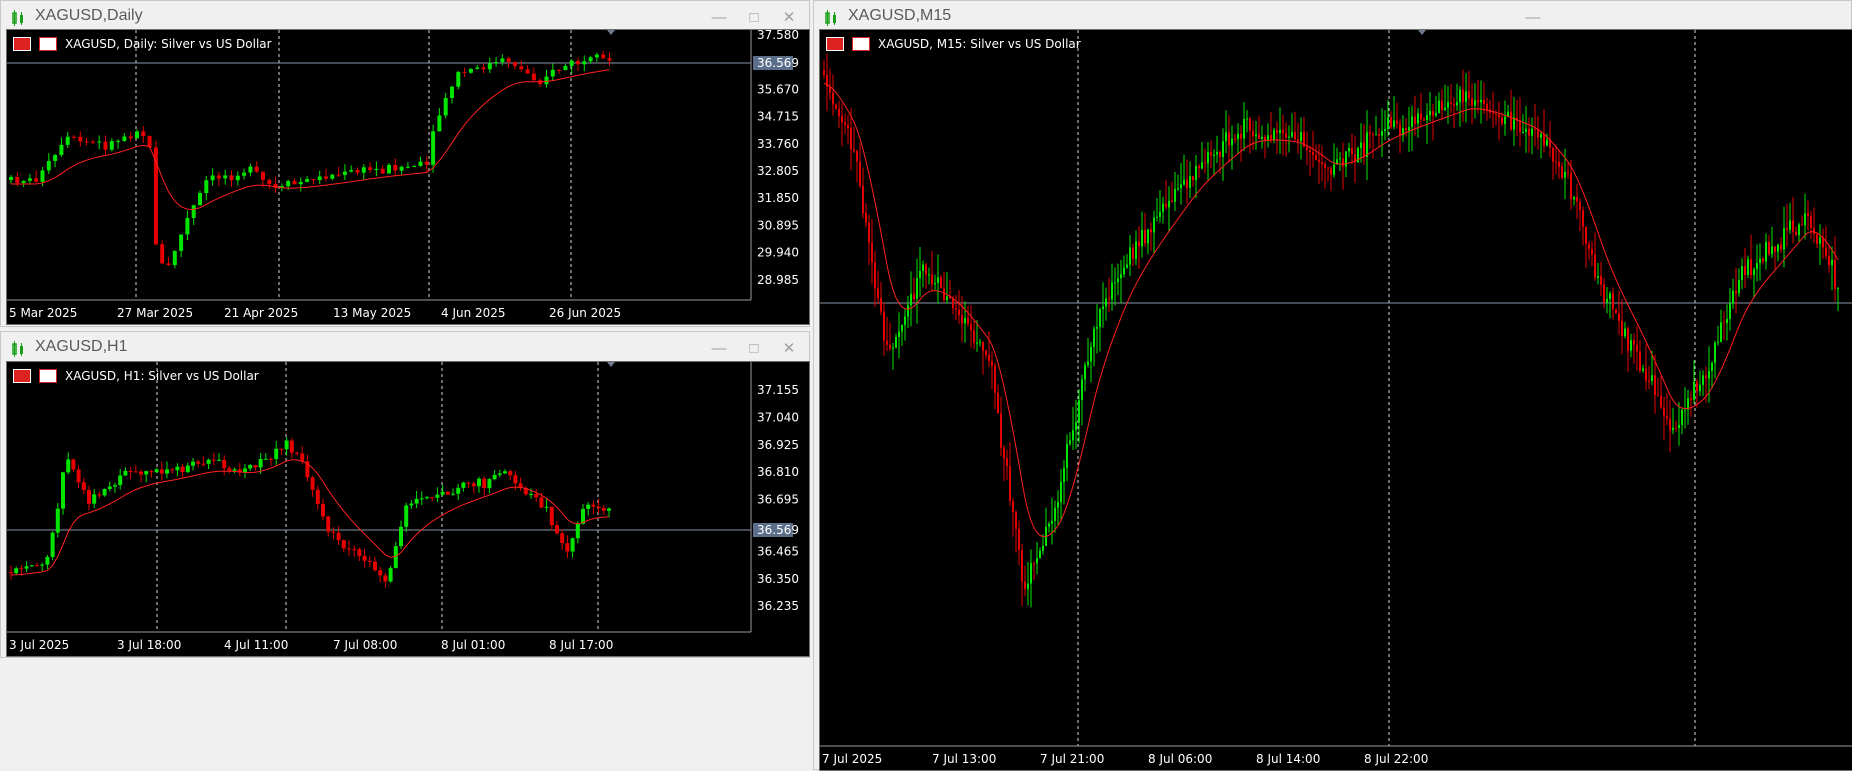 This screenshot has height=771, width=1852. Describe the element at coordinates (611, 364) in the screenshot. I see `shift-marker` at that location.